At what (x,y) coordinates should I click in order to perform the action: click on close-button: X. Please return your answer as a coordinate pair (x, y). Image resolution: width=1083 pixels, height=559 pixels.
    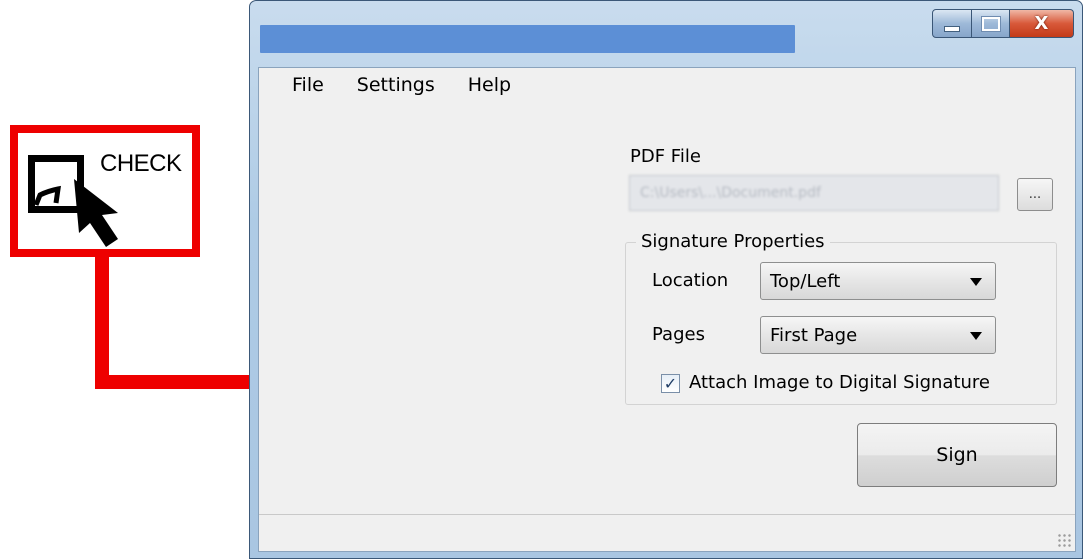
    Looking at the image, I should click on (1042, 23).